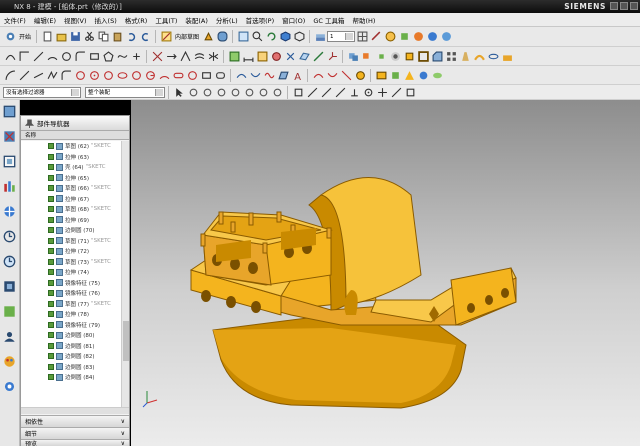 The image size is (640, 446). I want to click on roles-icon, so click(9, 336).